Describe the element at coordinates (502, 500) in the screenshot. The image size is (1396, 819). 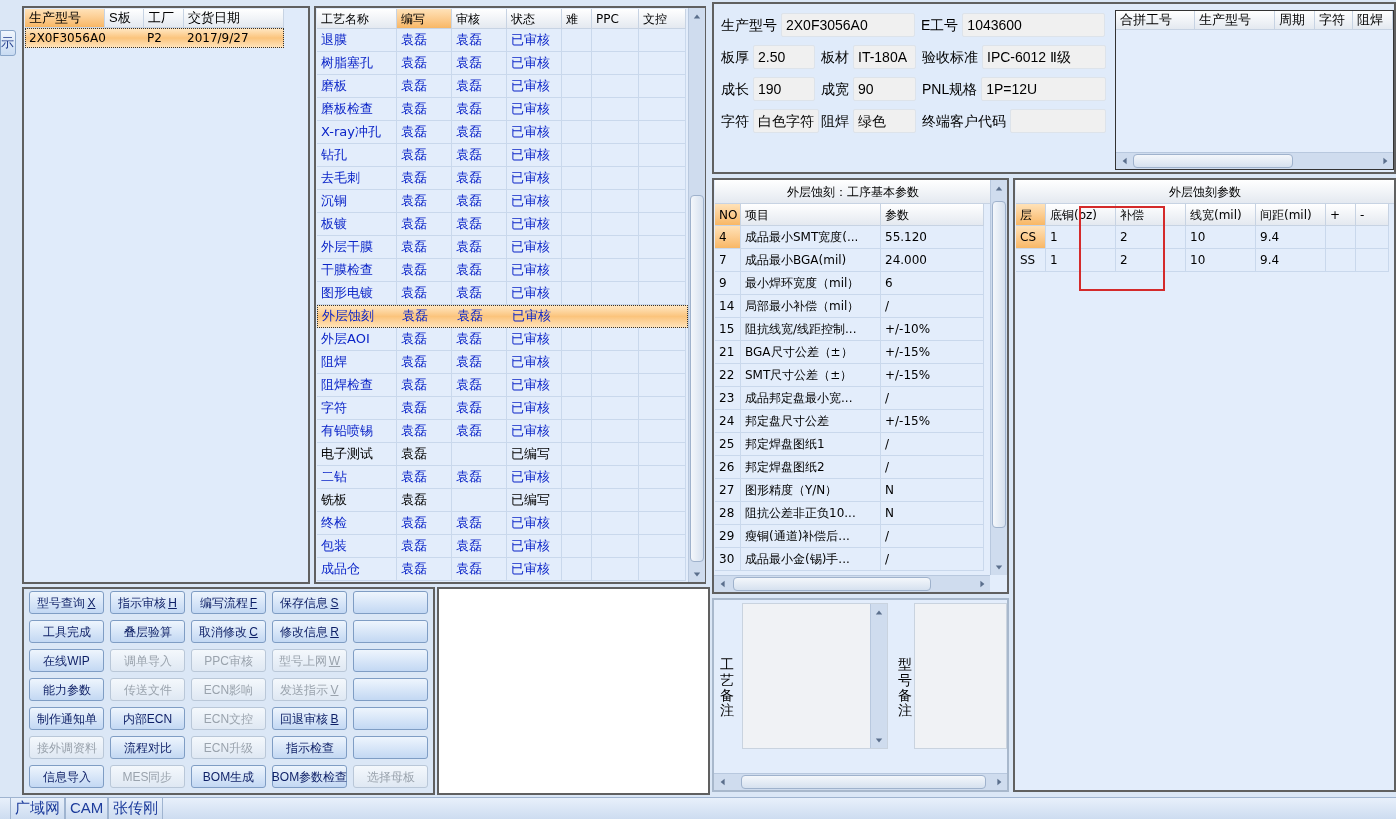
I see `table-row: 铣板 袁磊 已编写` at that location.